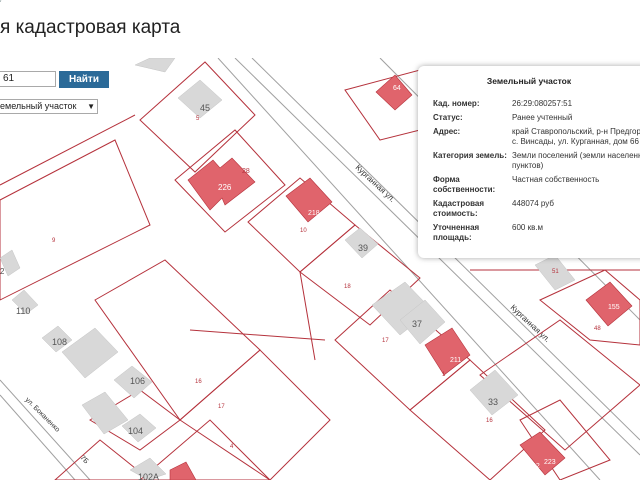  Describe the element at coordinates (54, 241) in the screenshot. I see `parcel-label: 9` at that location.